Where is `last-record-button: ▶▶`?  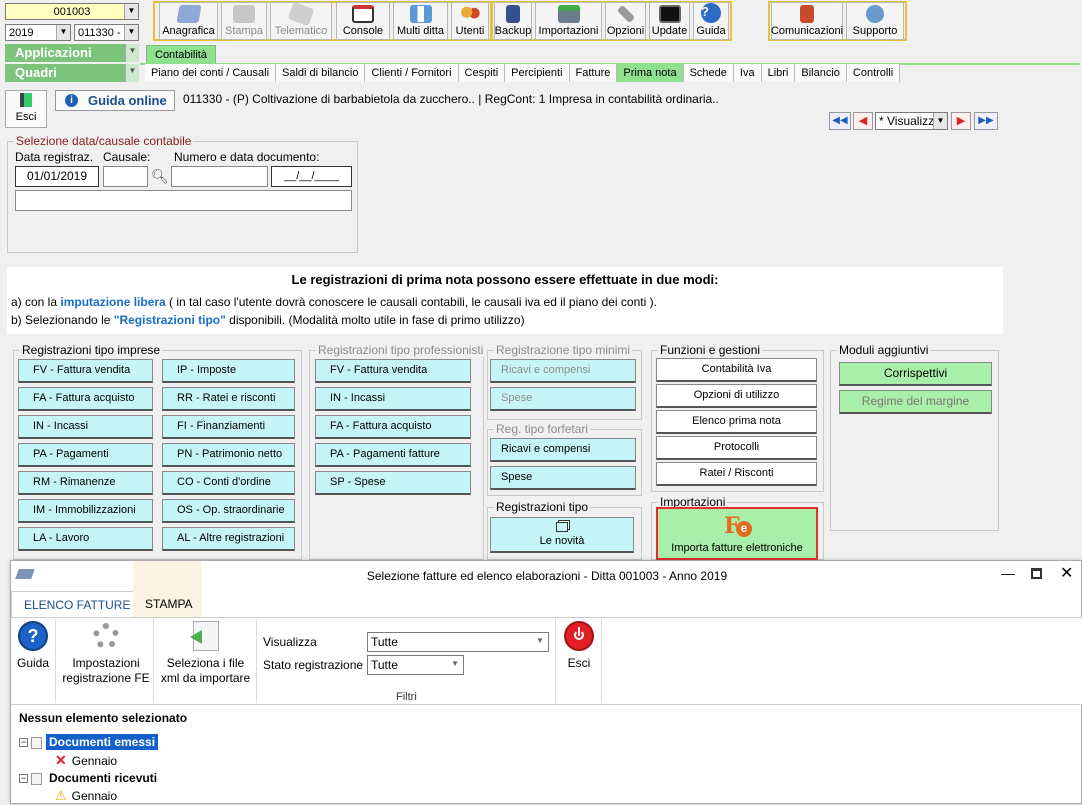 last-record-button: ▶▶ is located at coordinates (986, 121).